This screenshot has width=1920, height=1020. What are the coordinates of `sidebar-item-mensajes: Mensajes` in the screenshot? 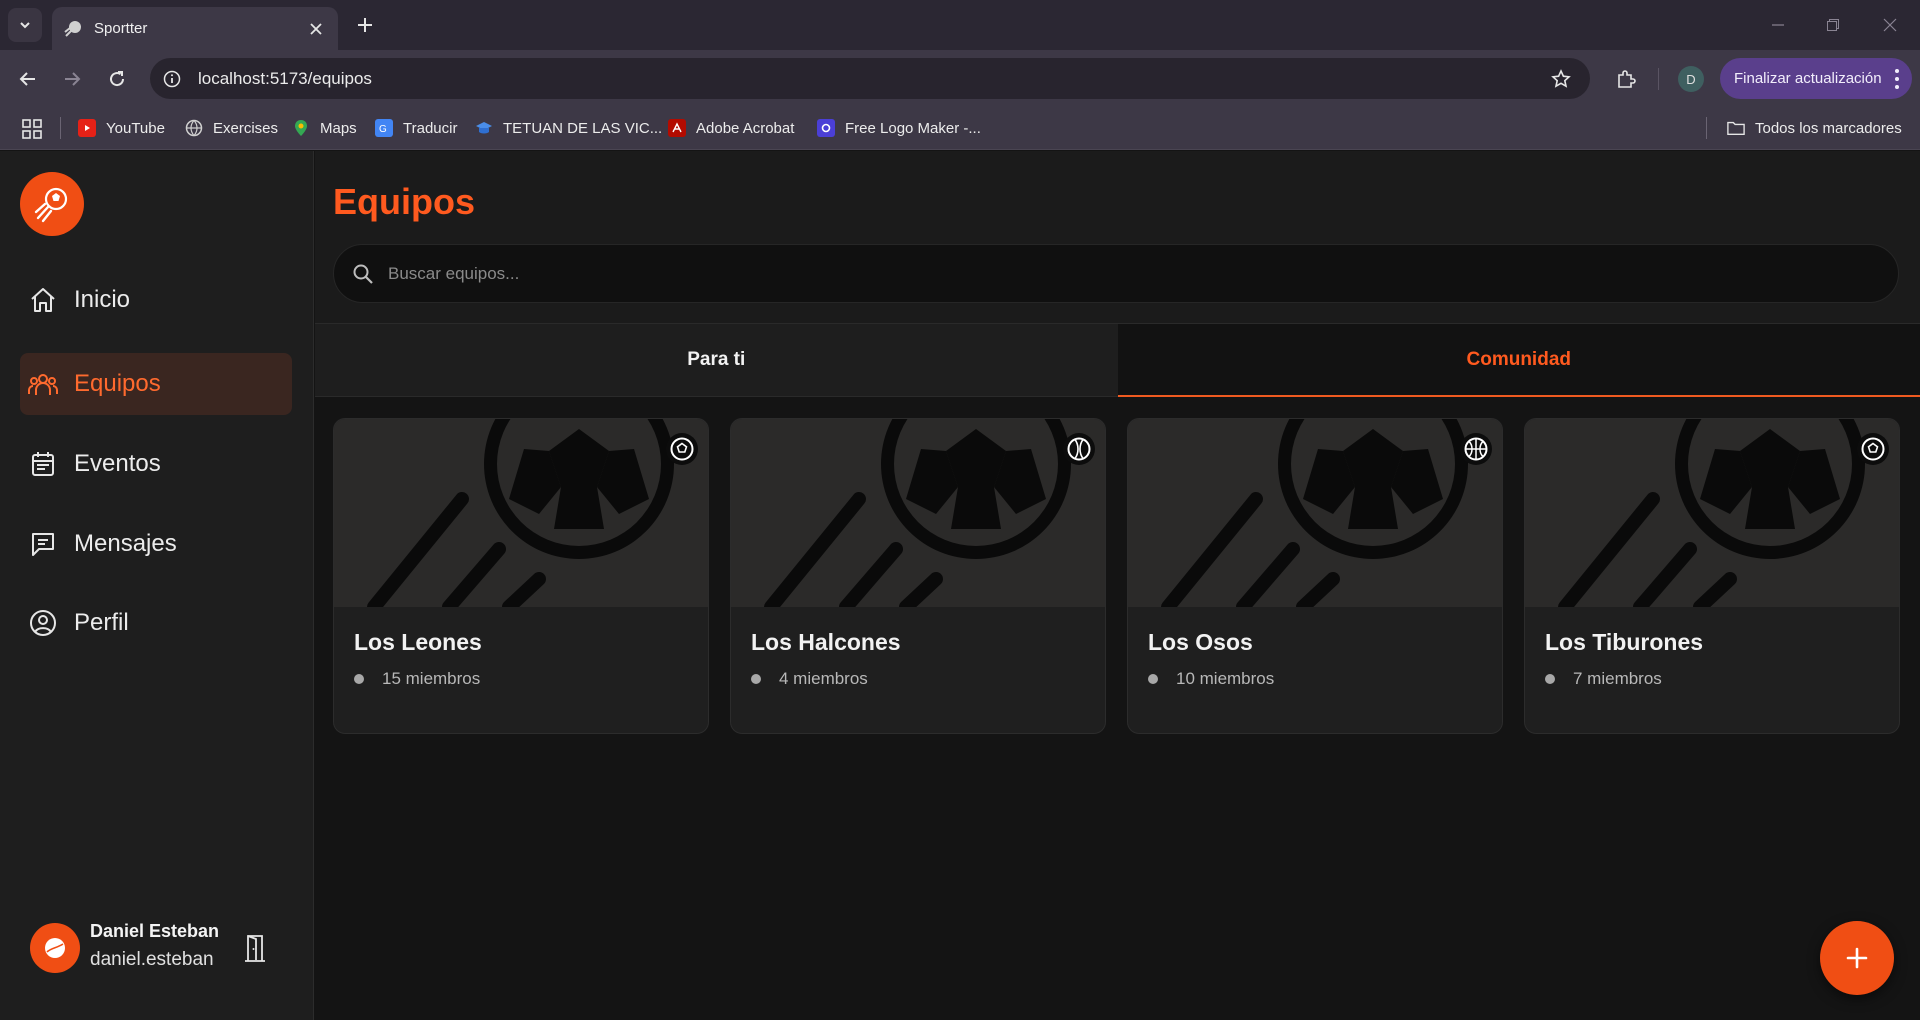 It's located at (156, 544).